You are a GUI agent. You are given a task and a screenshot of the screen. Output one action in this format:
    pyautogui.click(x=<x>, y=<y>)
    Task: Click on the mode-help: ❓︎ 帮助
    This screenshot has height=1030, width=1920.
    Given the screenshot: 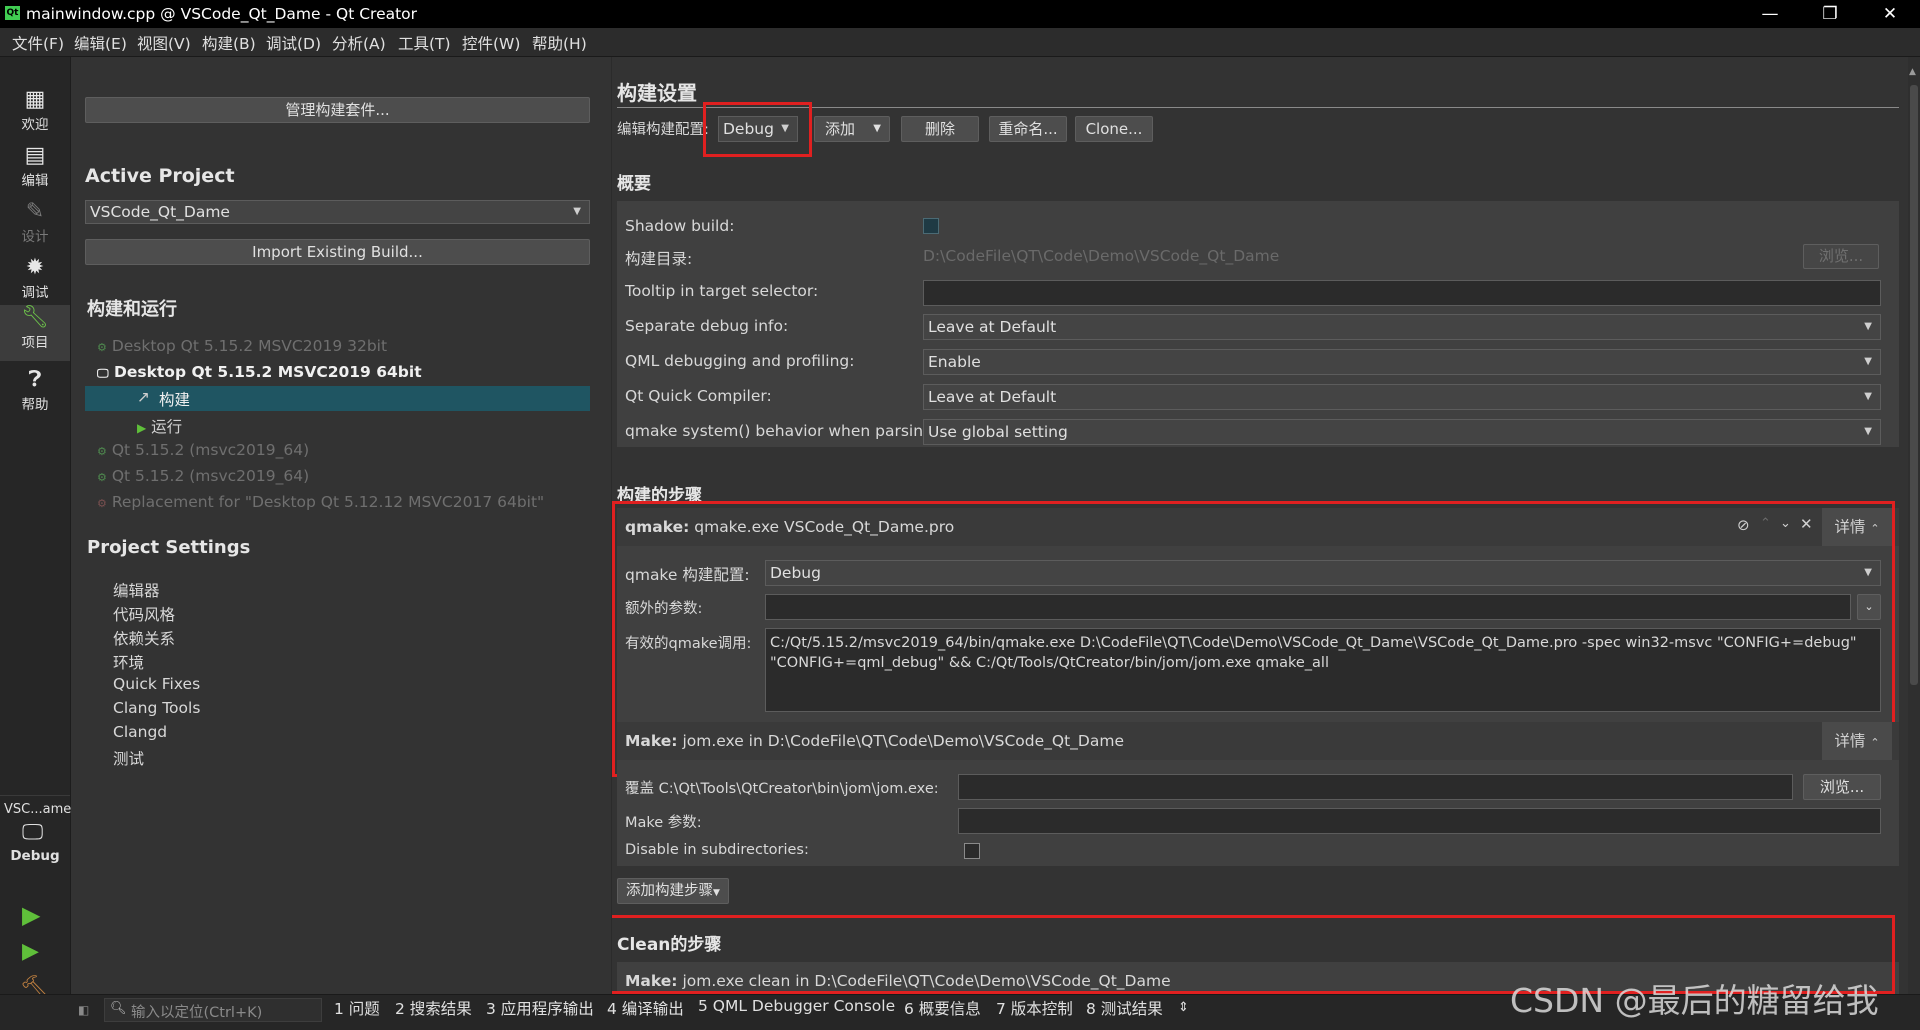 What is the action you would take?
    pyautogui.click(x=35, y=394)
    